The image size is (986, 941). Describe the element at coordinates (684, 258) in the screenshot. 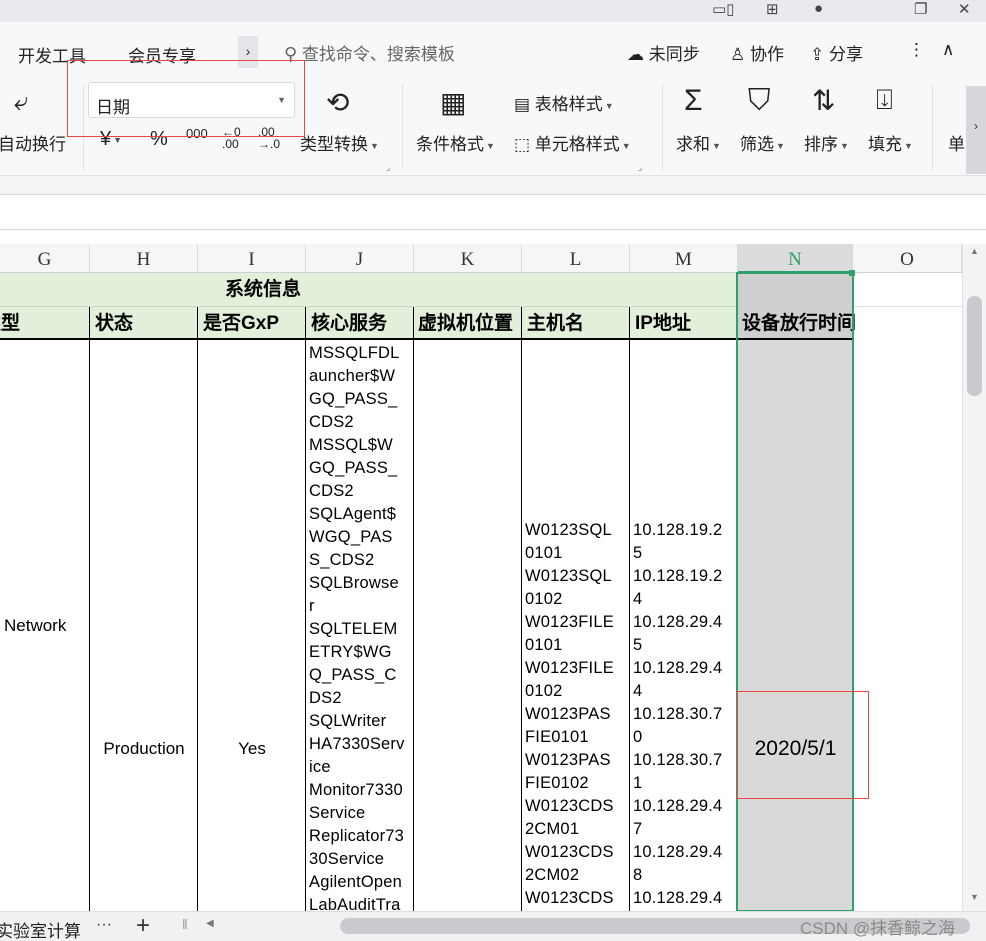

I see `col-header-m: M` at that location.